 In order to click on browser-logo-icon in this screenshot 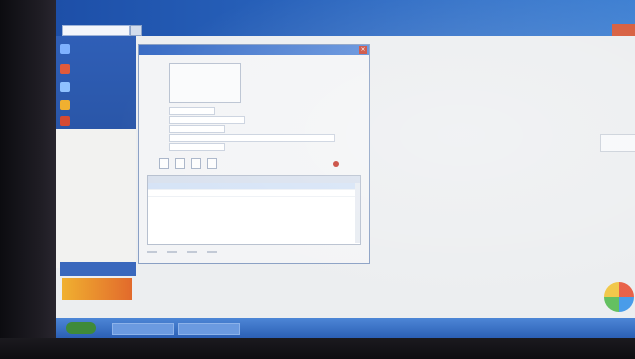, I will do `click(619, 297)`.